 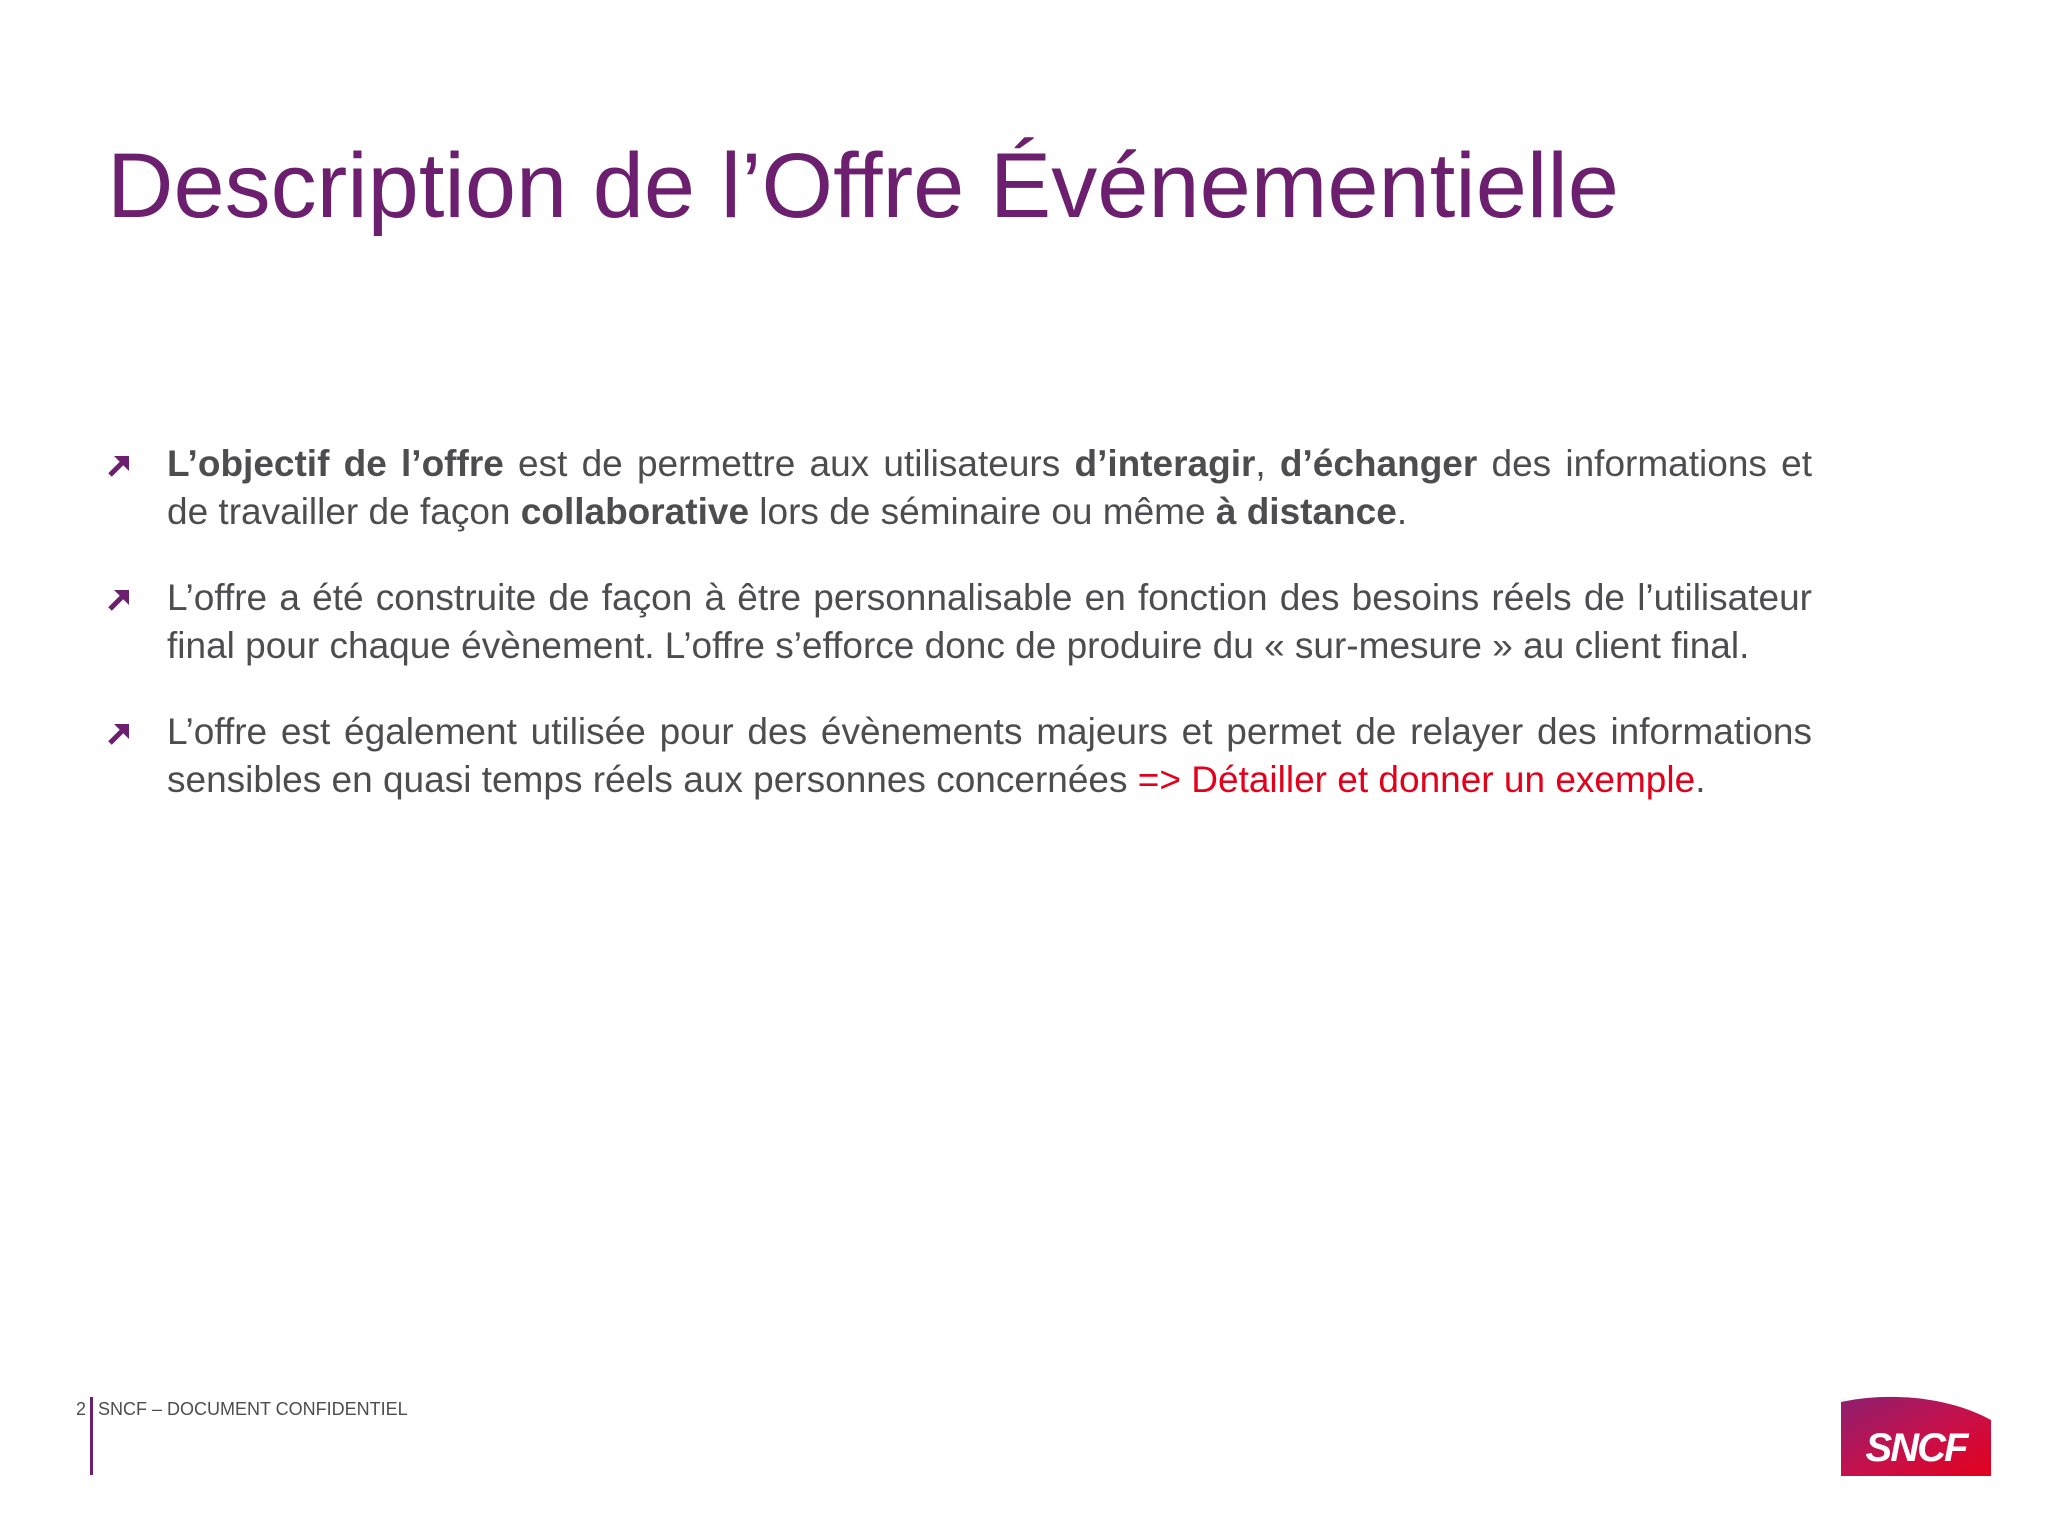 What do you see at coordinates (335, 463) in the screenshot?
I see `bold-phrase: L’objectif de l’offre` at bounding box center [335, 463].